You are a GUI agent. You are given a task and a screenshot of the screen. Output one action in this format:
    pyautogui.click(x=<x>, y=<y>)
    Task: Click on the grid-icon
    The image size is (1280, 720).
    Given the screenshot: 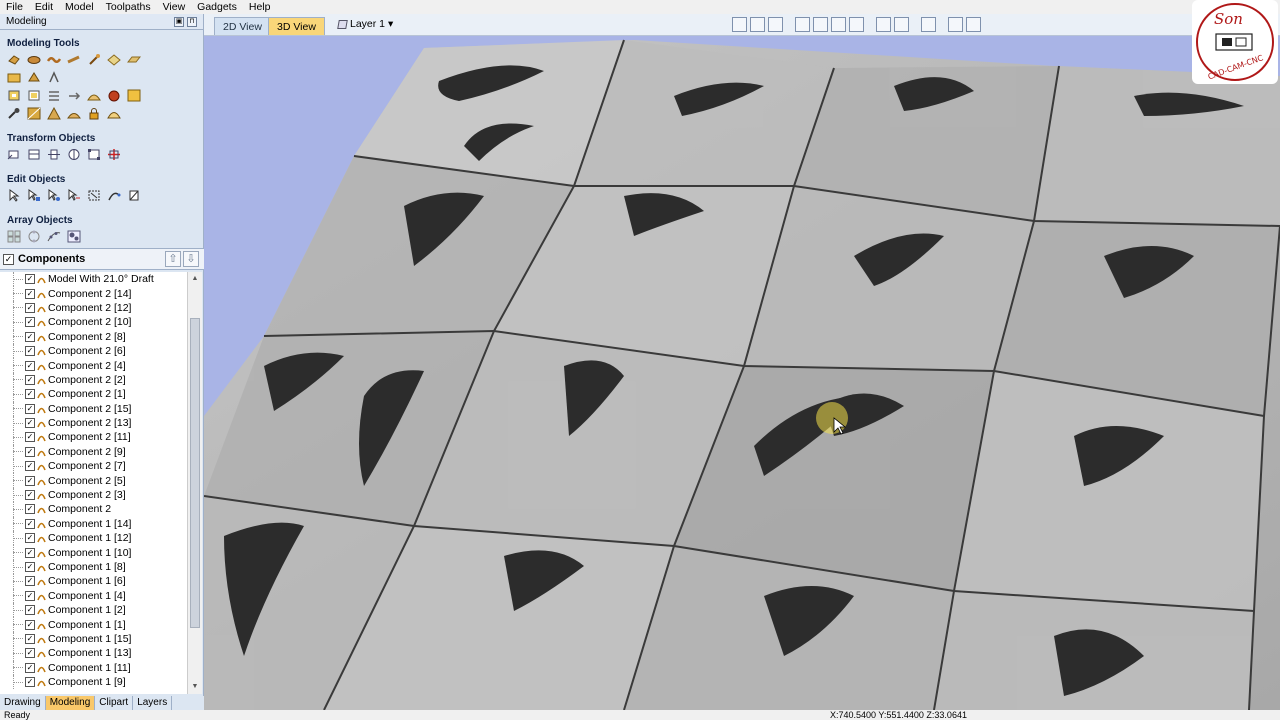 What is the action you would take?
    pyautogui.click(x=775, y=24)
    